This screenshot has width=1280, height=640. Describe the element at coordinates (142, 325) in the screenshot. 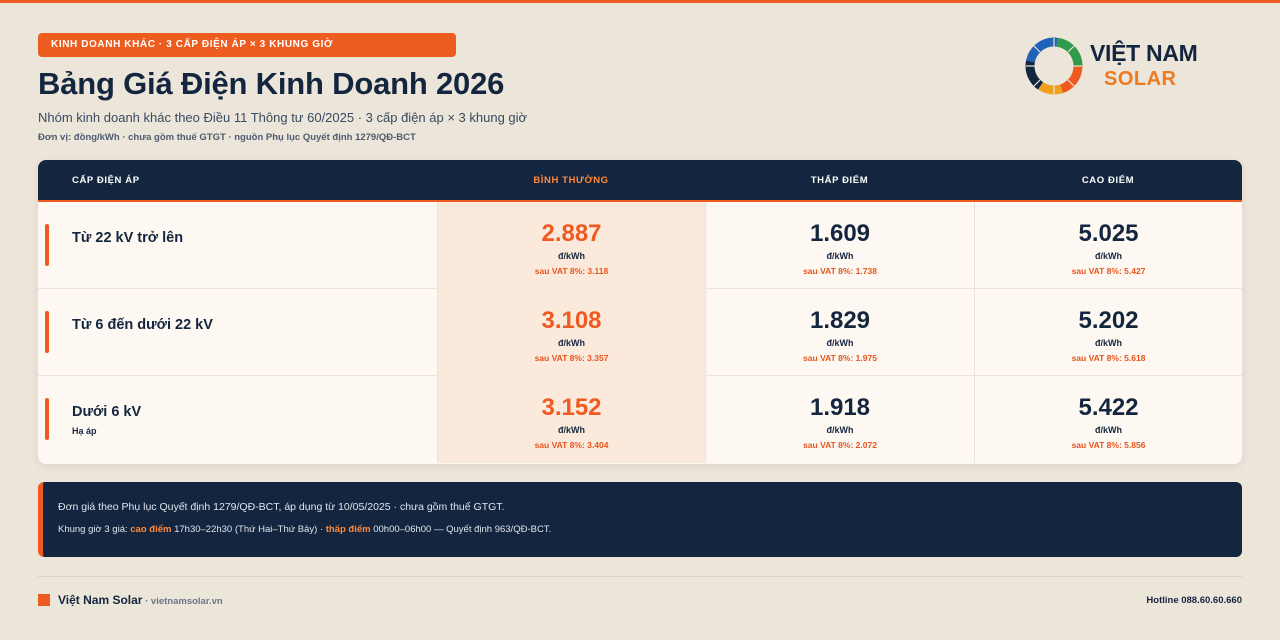

I see `row-label: Từ 6 đến dưới 22 kV` at that location.